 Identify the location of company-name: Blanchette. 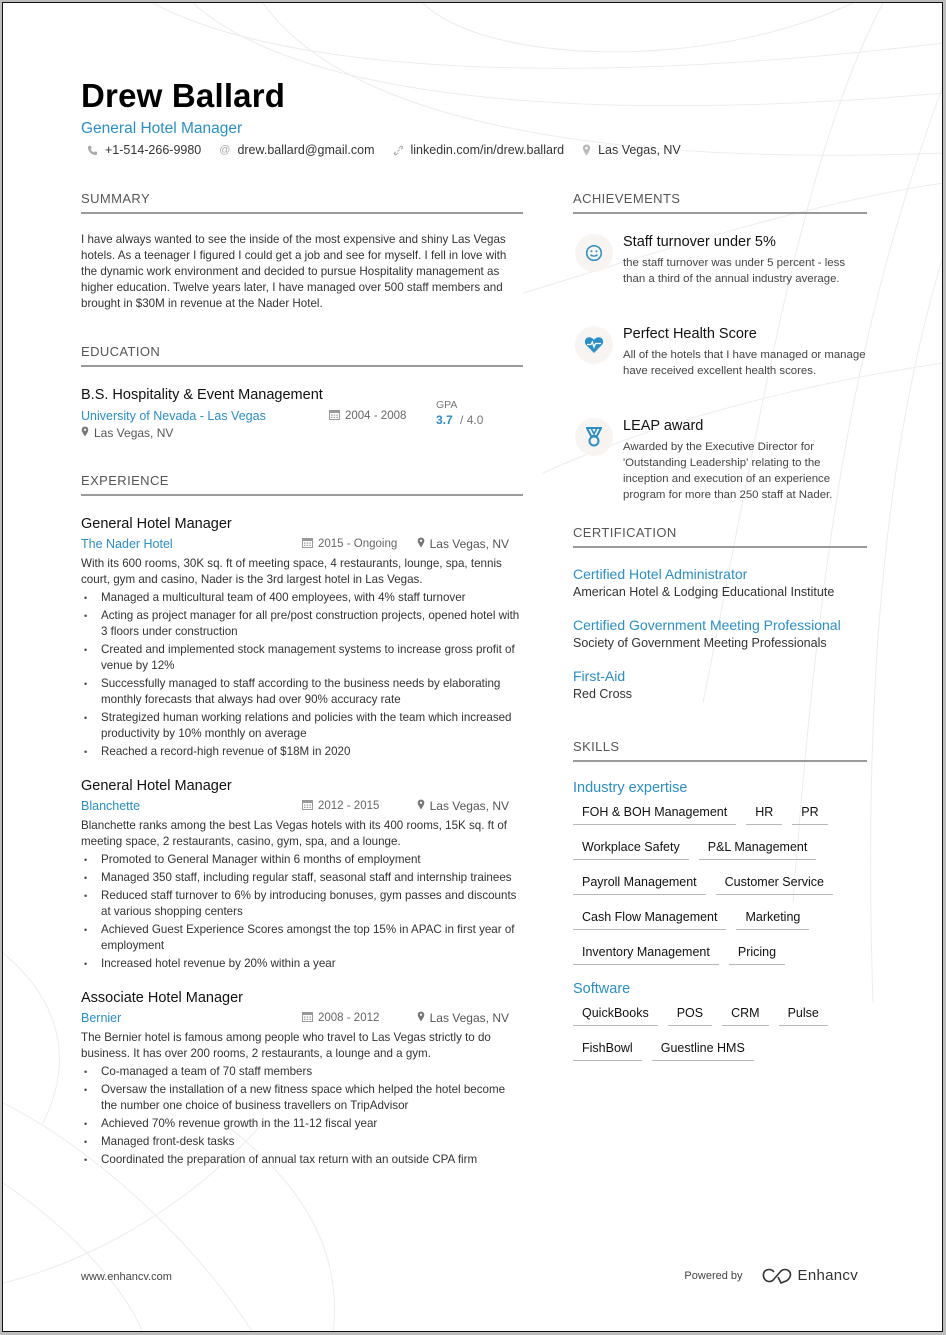
(111, 806).